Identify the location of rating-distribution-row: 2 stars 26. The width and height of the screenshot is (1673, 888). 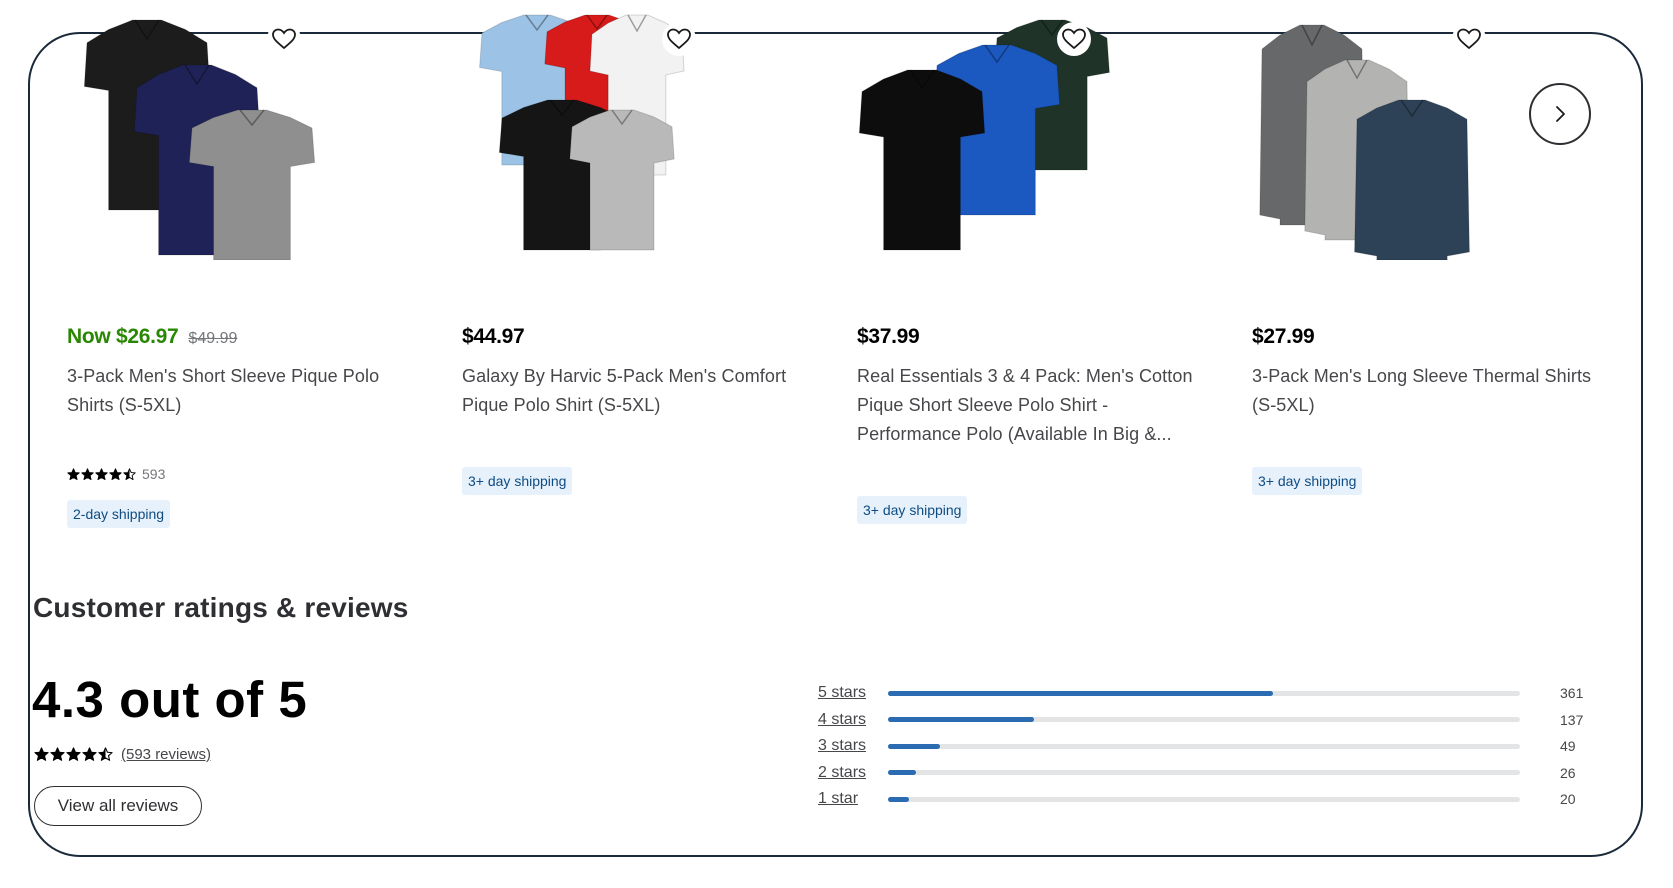
(1208, 773).